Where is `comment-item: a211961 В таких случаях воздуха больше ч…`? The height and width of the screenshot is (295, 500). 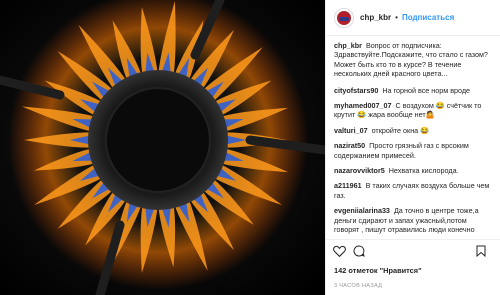
comment-item: a211961 В таких случаях воздуха больше ч… is located at coordinates (414, 190).